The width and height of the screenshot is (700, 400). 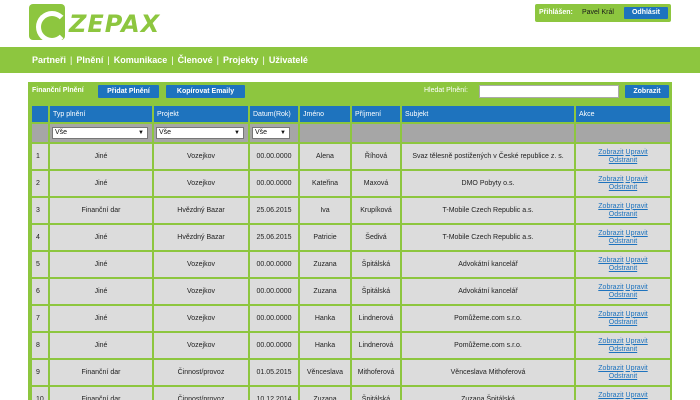 I want to click on col-header-subject: Subjekt, so click(x=488, y=114).